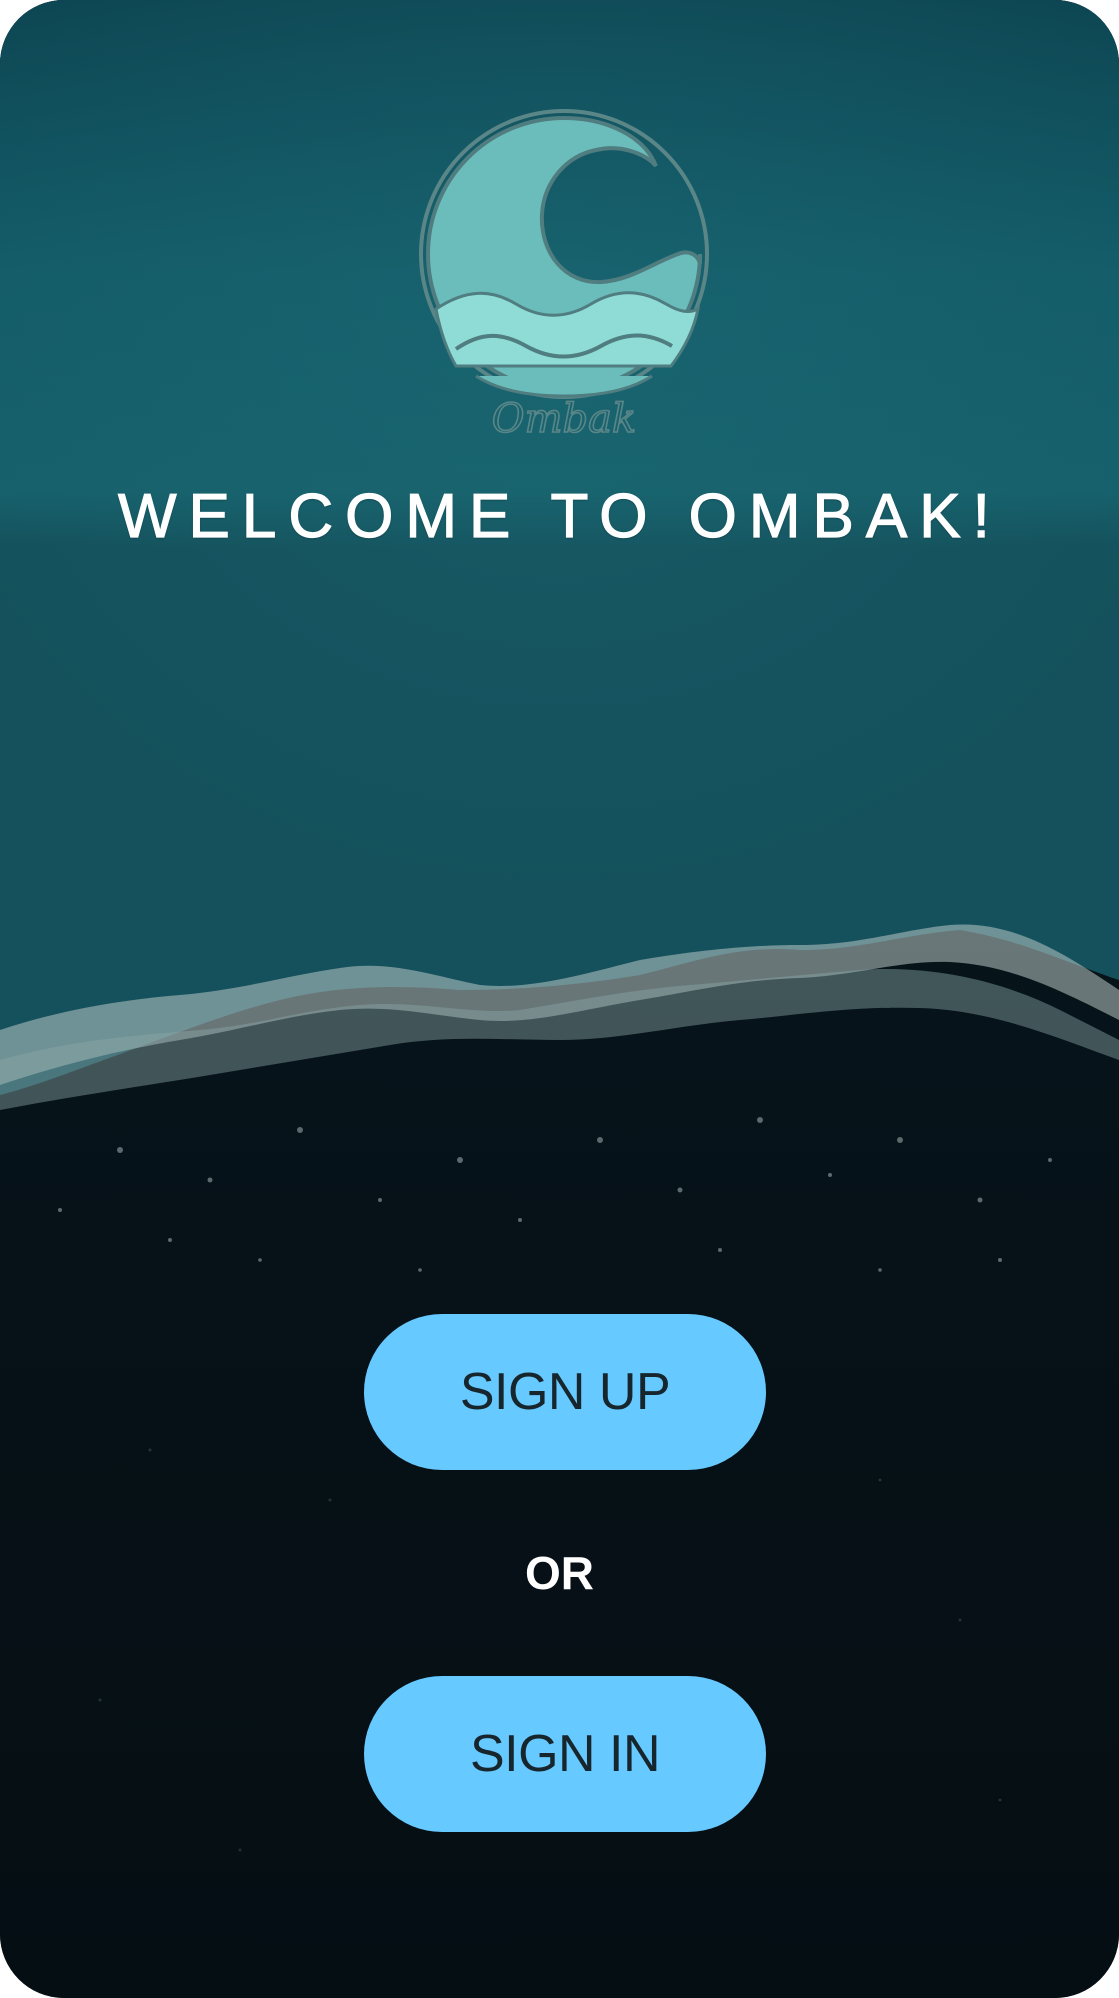 The image size is (1119, 1998). What do you see at coordinates (565, 1392) in the screenshot?
I see `sign-up-button: SIGN UP` at bounding box center [565, 1392].